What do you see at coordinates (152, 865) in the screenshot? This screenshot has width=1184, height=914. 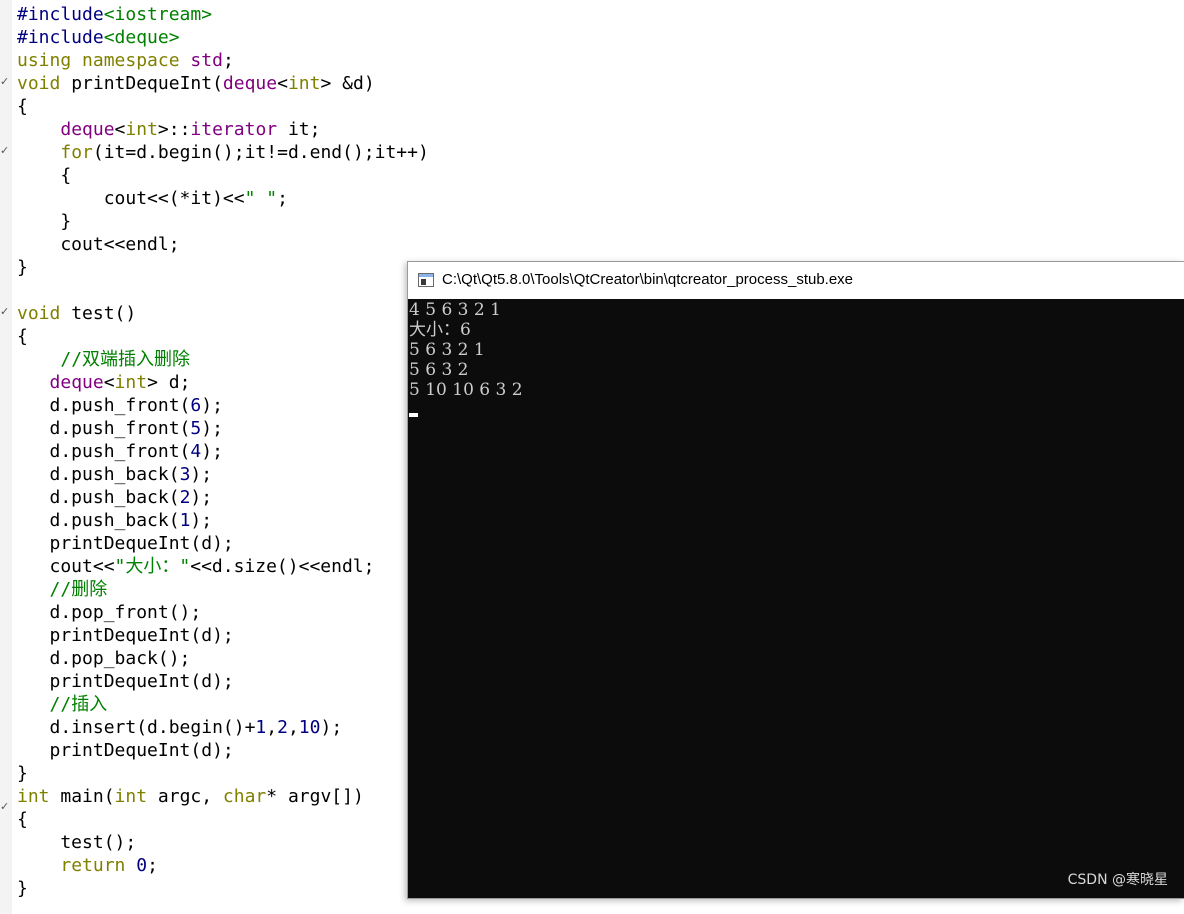 I see `code-token: ;` at bounding box center [152, 865].